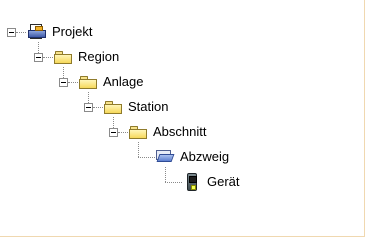  What do you see at coordinates (223, 181) in the screenshot?
I see `tree-node-label: Gerät` at bounding box center [223, 181].